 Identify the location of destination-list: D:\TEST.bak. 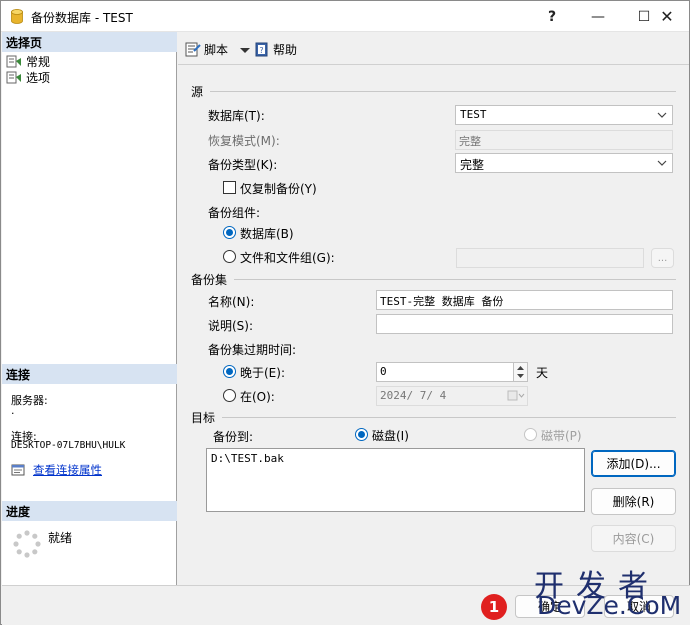
(395, 480).